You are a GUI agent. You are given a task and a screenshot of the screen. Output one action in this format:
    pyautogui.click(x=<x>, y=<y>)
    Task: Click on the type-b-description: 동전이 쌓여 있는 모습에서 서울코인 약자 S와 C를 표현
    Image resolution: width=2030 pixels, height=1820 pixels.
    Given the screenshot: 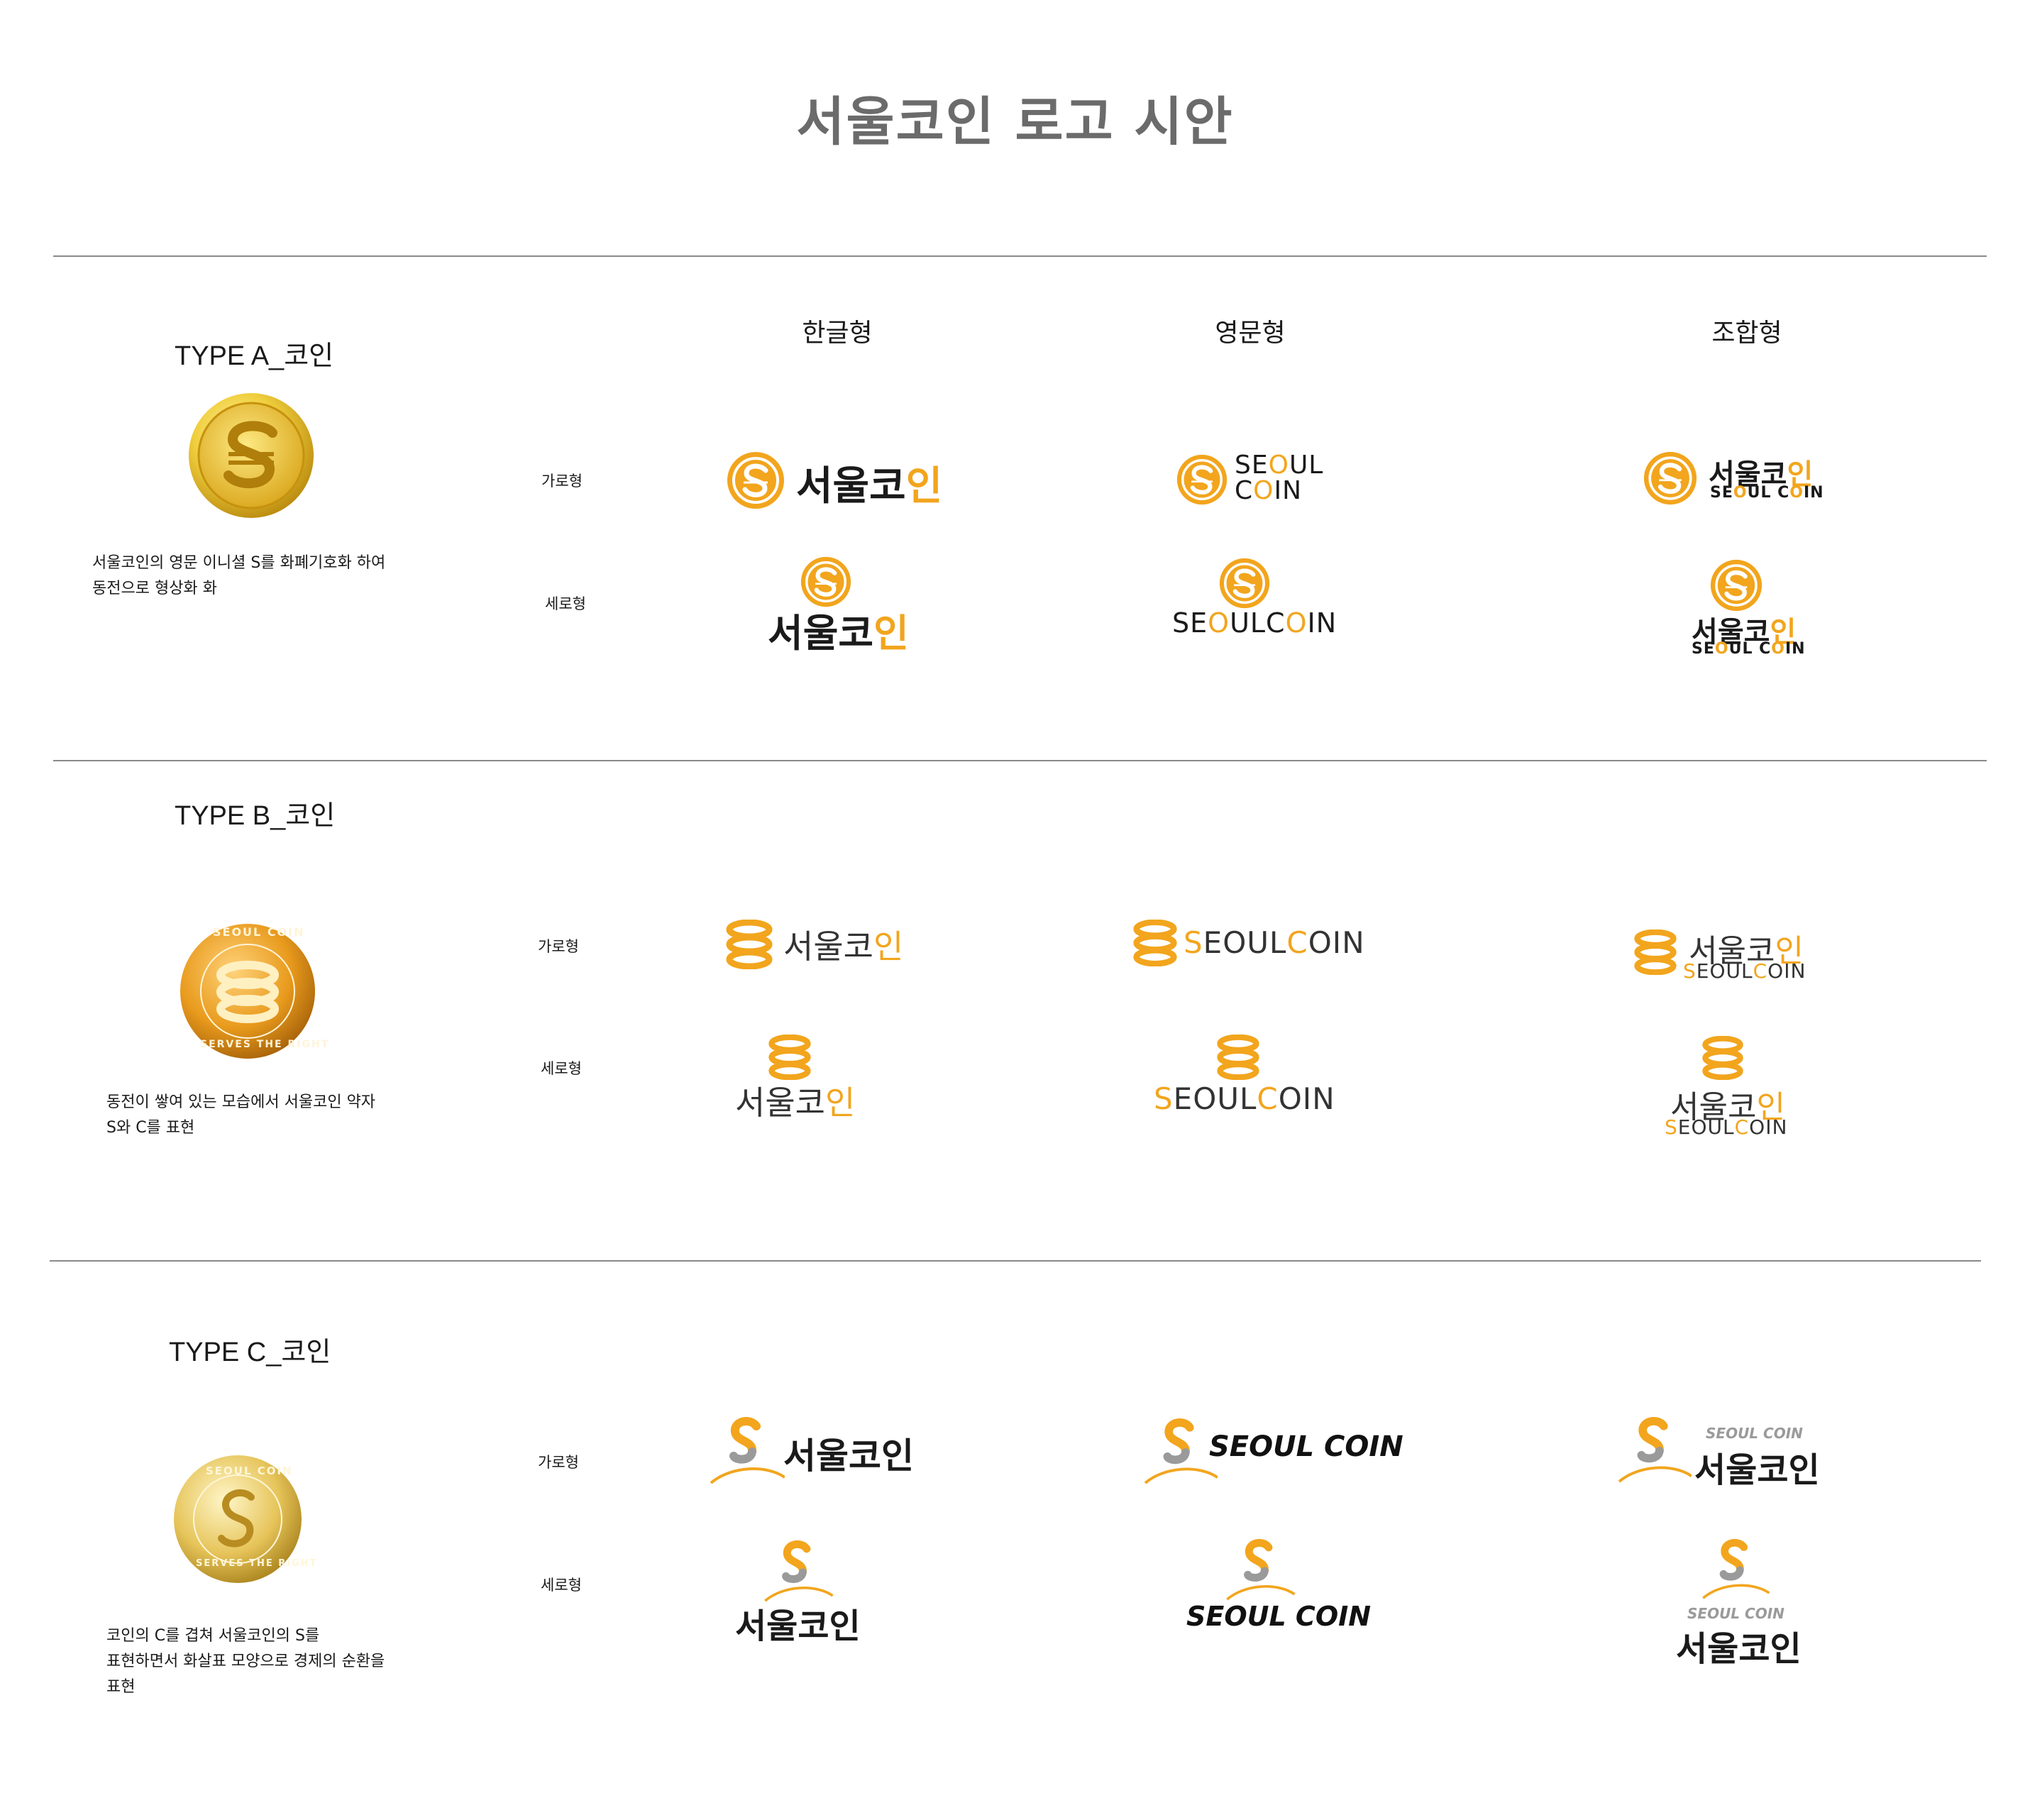 What is the action you would take?
    pyautogui.click(x=241, y=1115)
    